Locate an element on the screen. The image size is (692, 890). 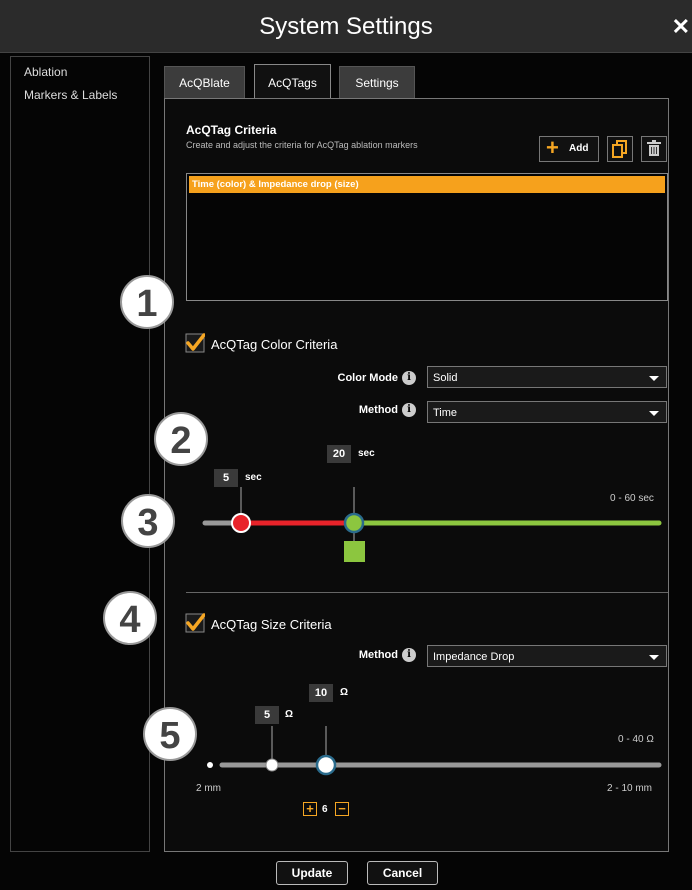
color-mode-value: Solid is located at coordinates (445, 378).